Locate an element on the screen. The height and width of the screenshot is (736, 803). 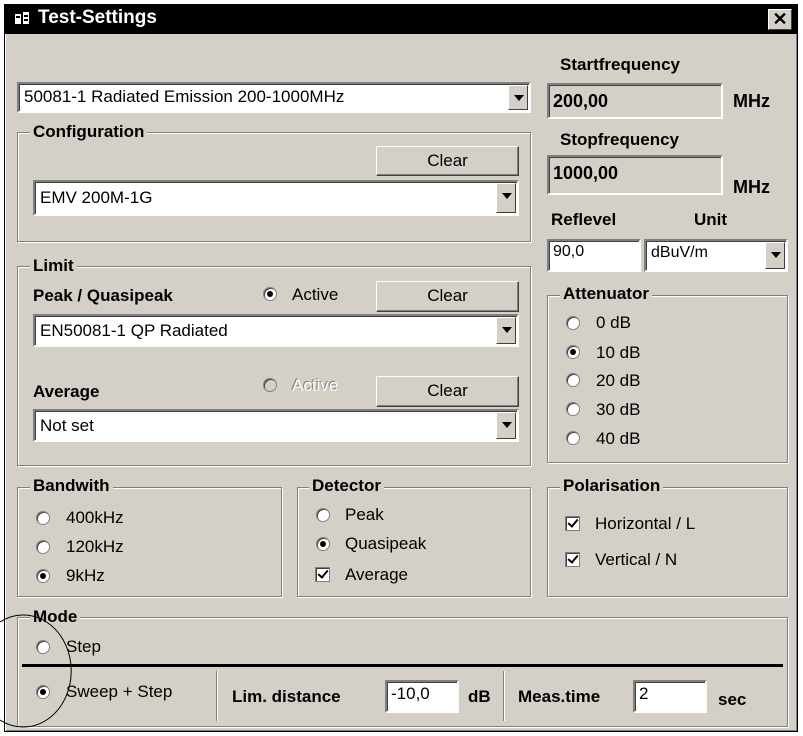
attenuator-label-30db: 30 dB is located at coordinates (618, 410).